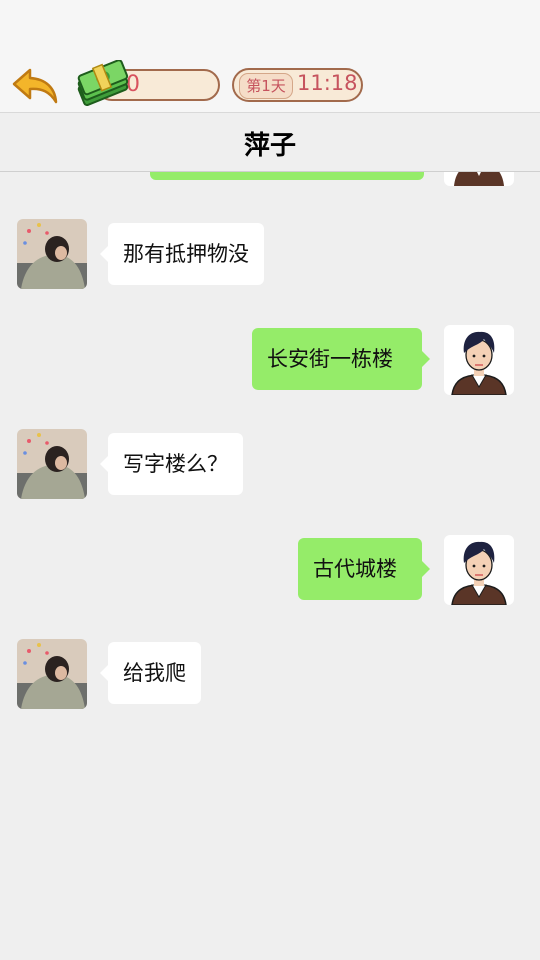 Image resolution: width=540 pixels, height=960 pixels. I want to click on money-counter: 0, so click(147, 83).